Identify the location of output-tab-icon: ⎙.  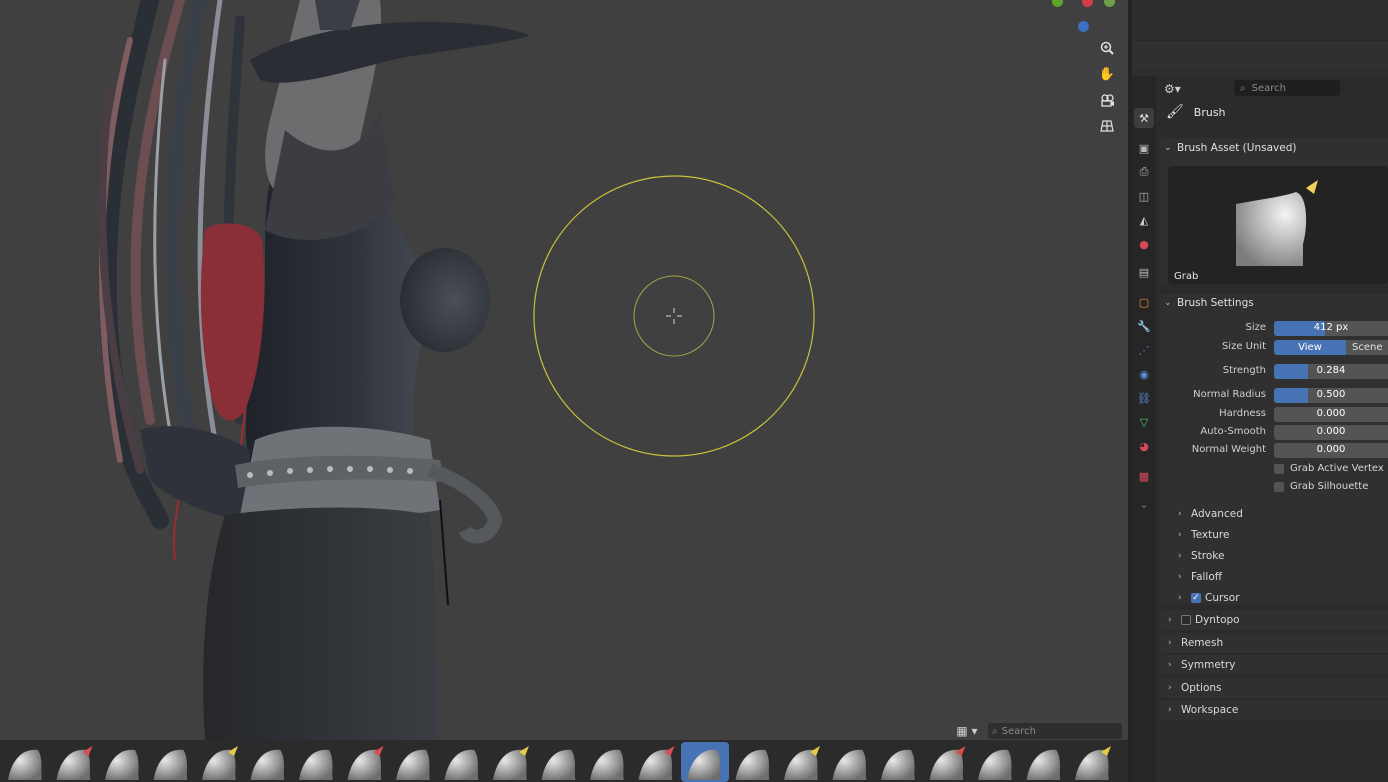
(1144, 172).